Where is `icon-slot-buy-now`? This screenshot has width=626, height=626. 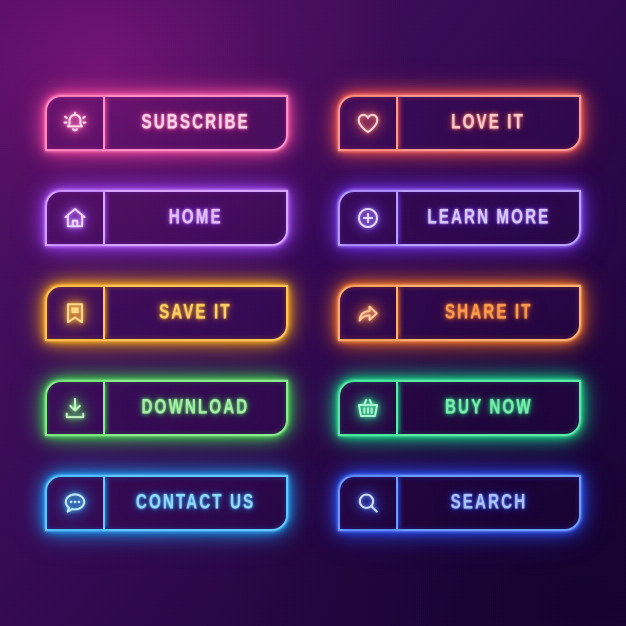 icon-slot-buy-now is located at coordinates (369, 407).